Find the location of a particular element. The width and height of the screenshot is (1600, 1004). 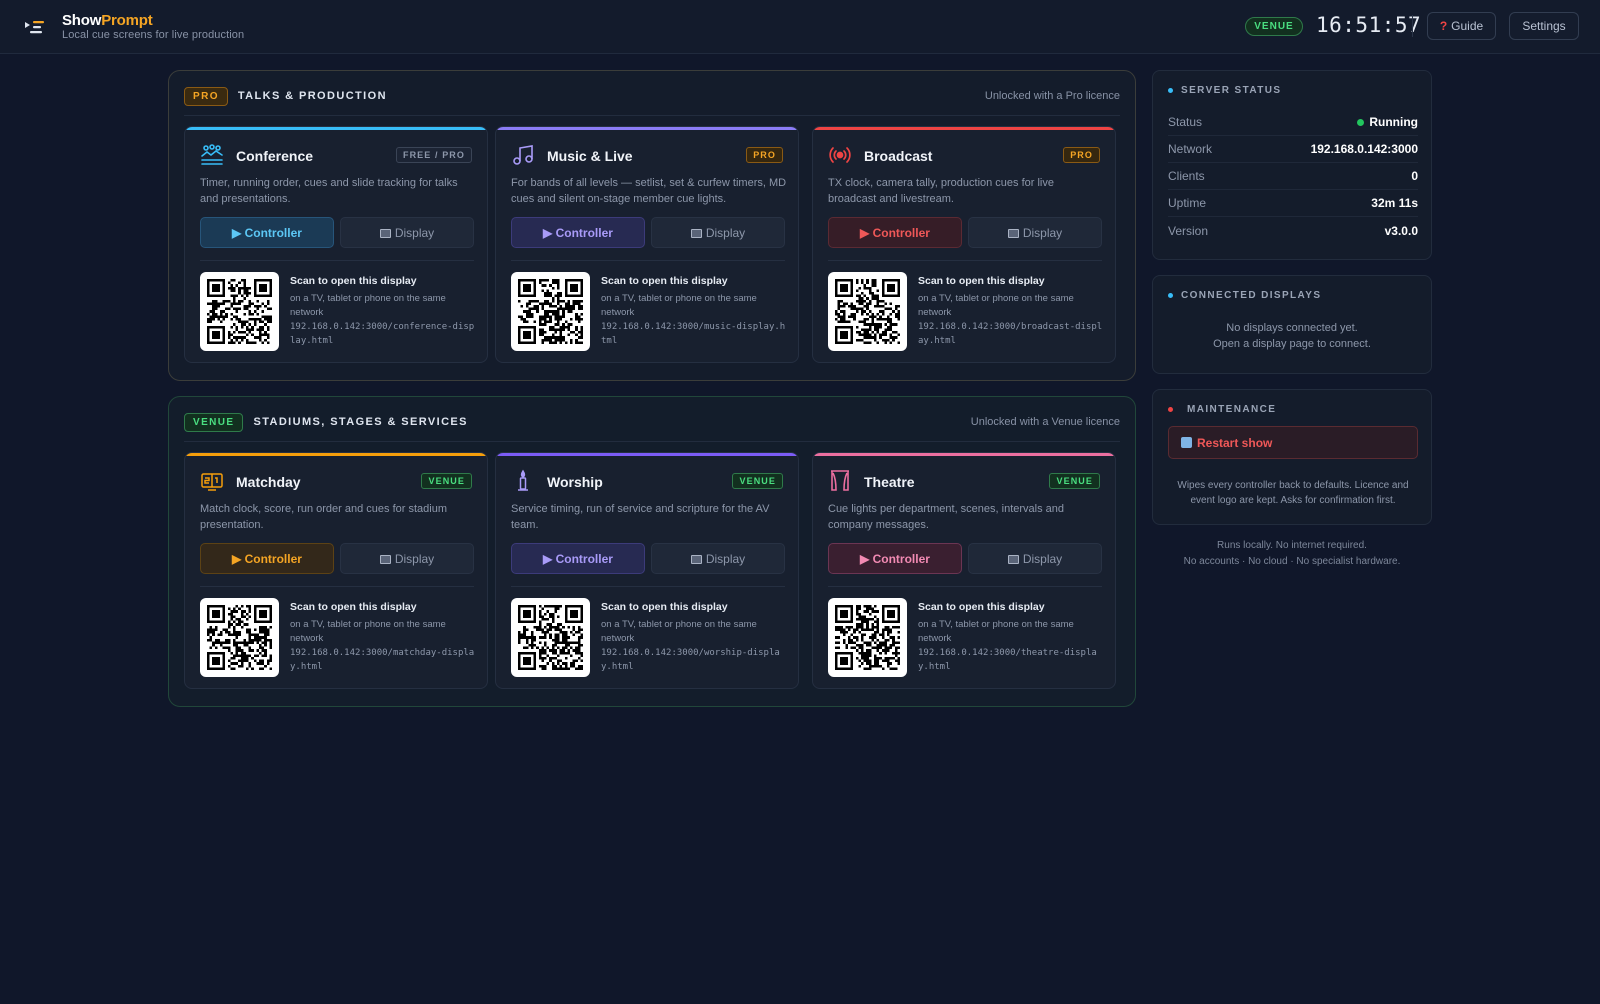

licence-badge: VENUE is located at coordinates (1274, 26).